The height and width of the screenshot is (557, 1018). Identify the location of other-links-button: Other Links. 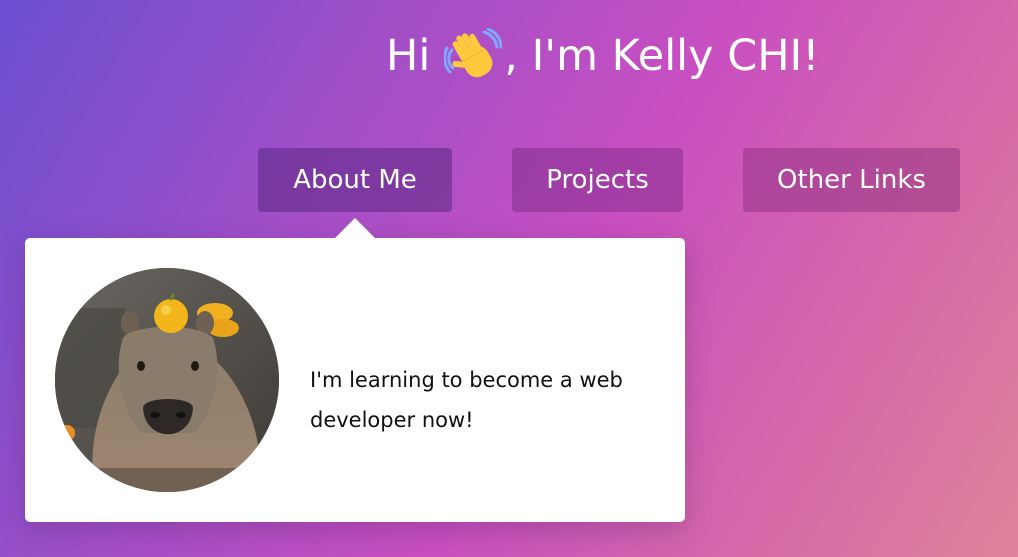
(851, 180).